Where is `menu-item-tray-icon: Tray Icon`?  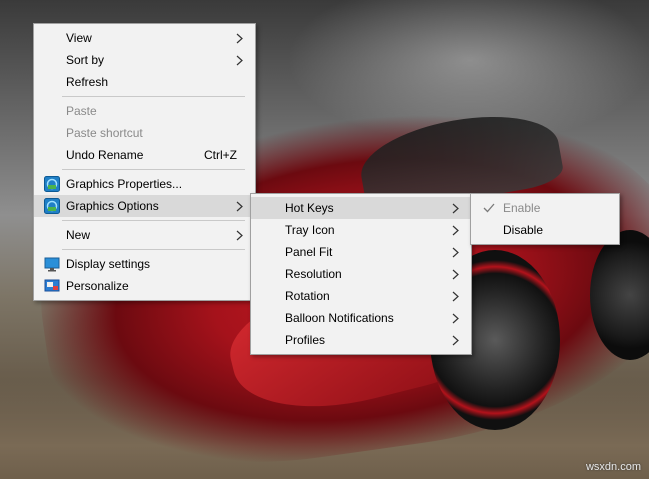
menu-item-tray-icon: Tray Icon is located at coordinates (361, 230).